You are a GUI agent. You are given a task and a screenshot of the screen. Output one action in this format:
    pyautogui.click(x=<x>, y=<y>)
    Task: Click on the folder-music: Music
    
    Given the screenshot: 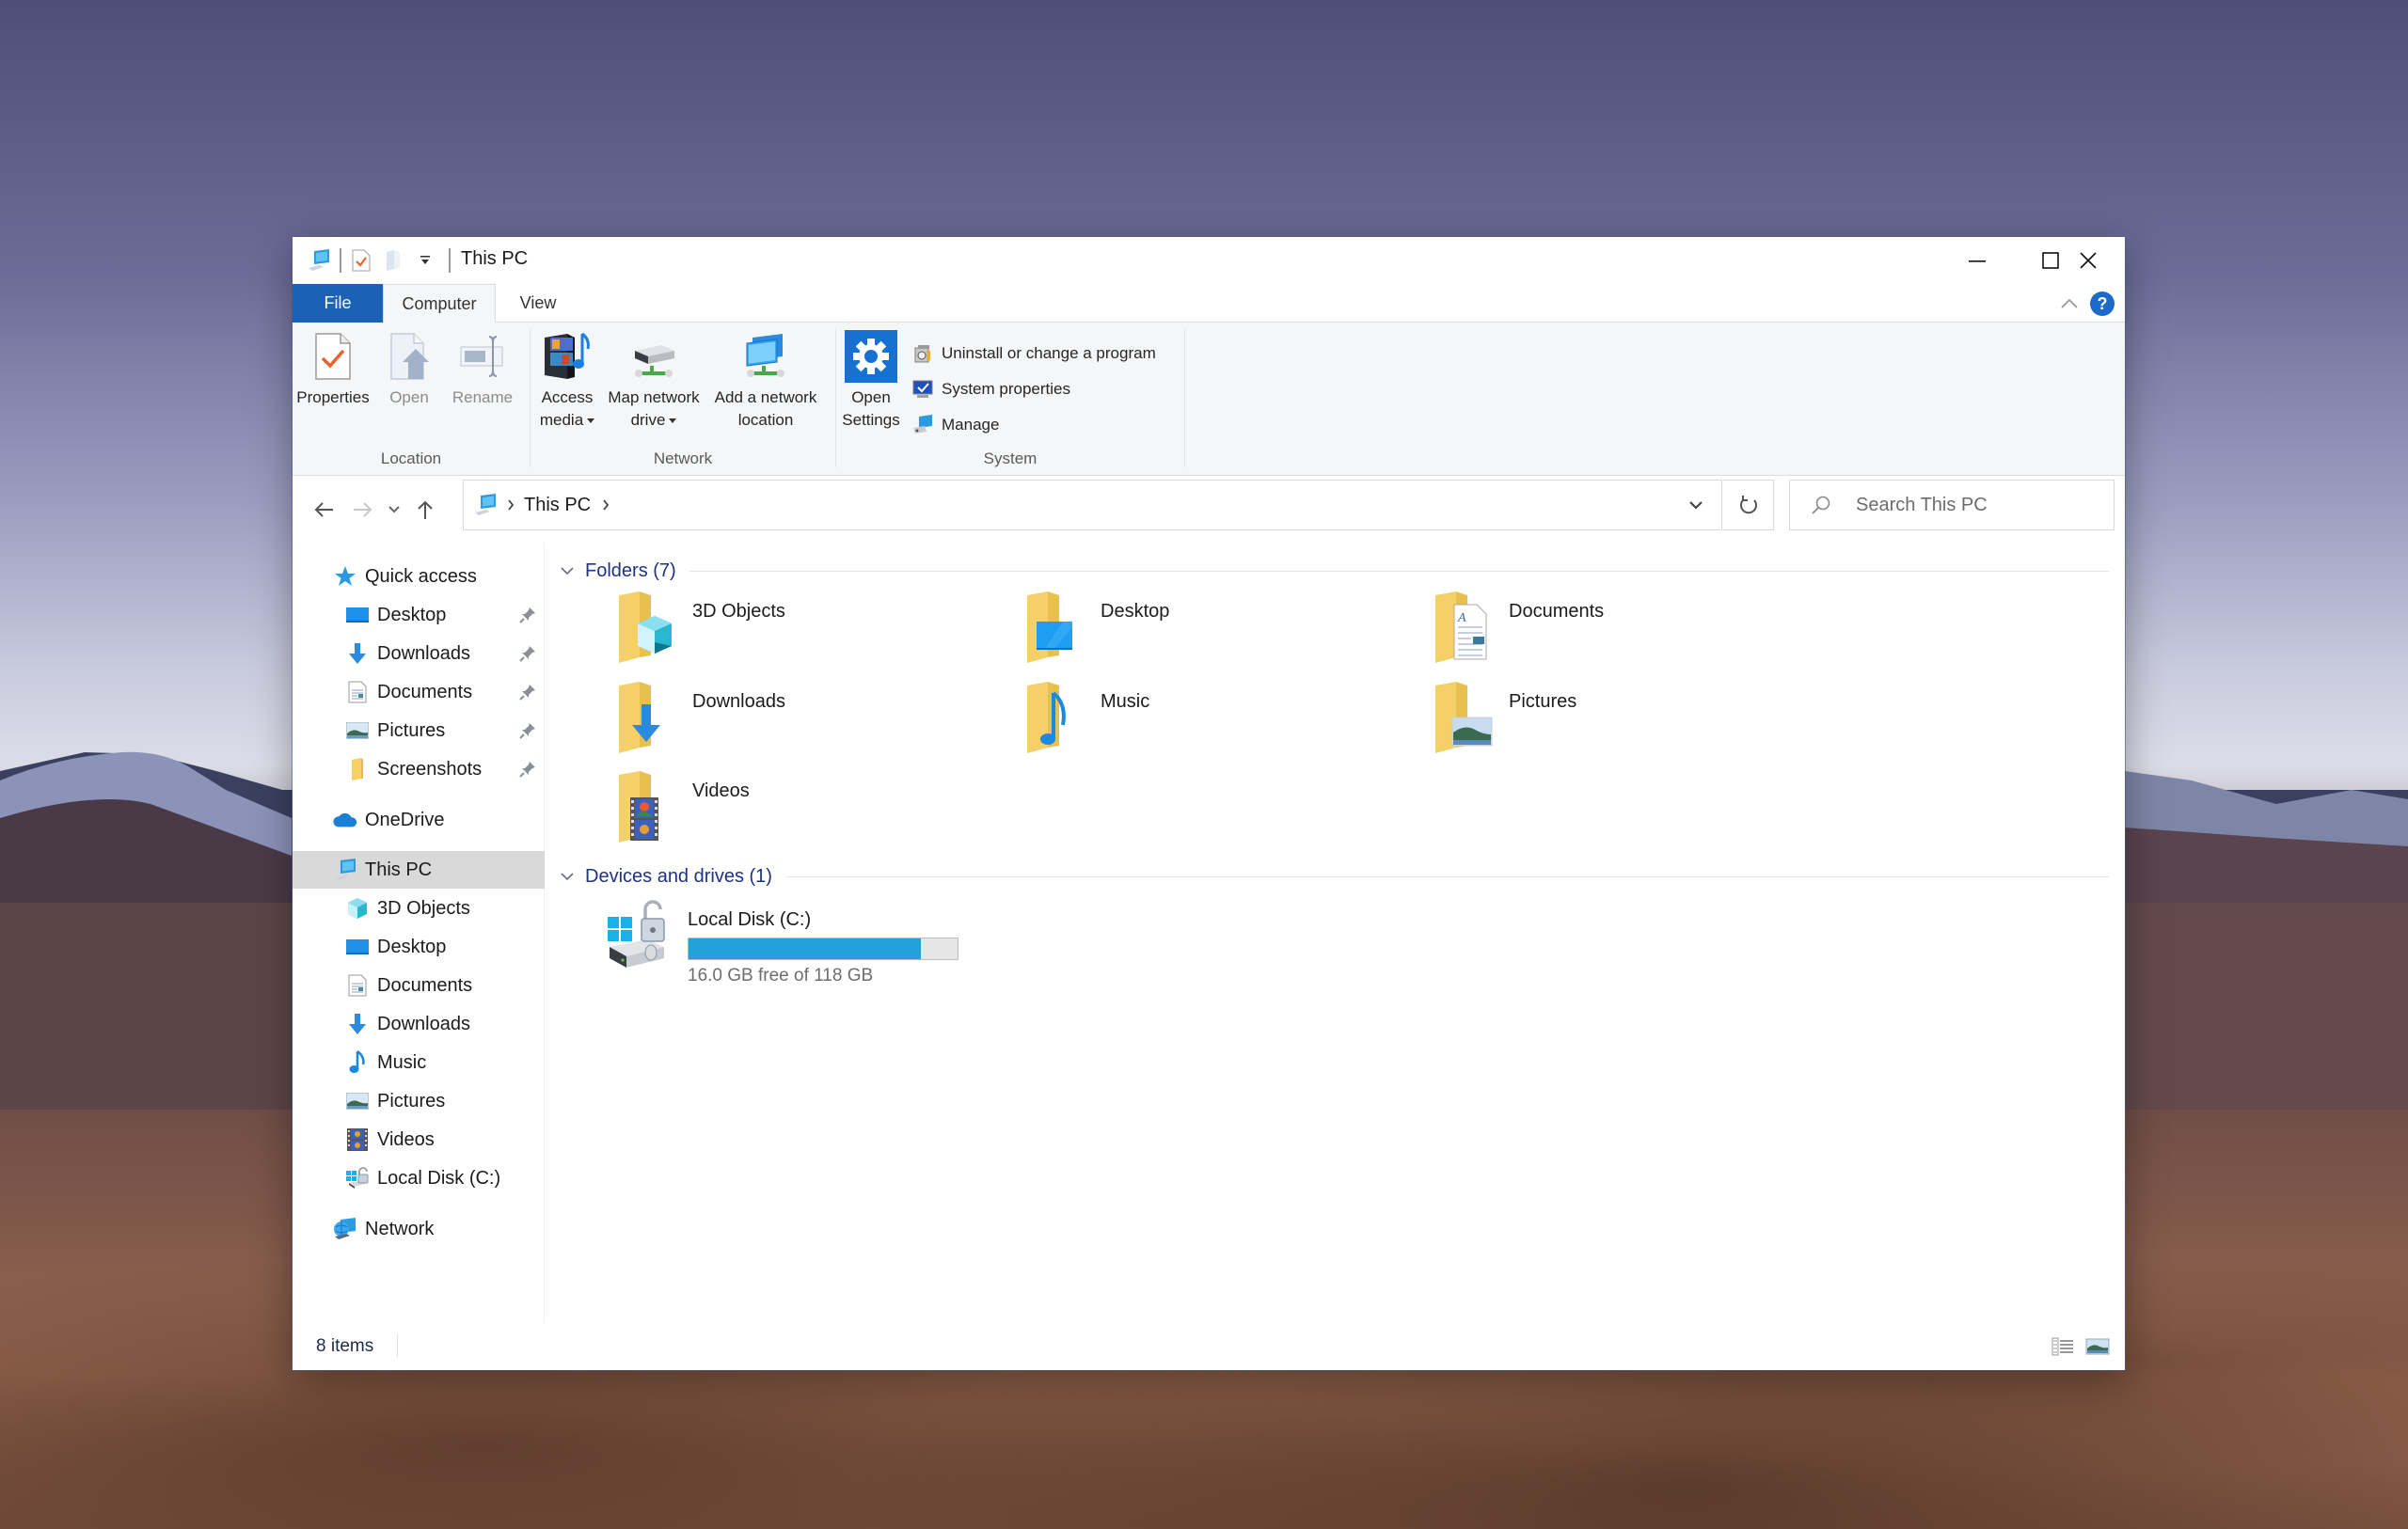 What is the action you would take?
    pyautogui.click(x=1223, y=722)
    